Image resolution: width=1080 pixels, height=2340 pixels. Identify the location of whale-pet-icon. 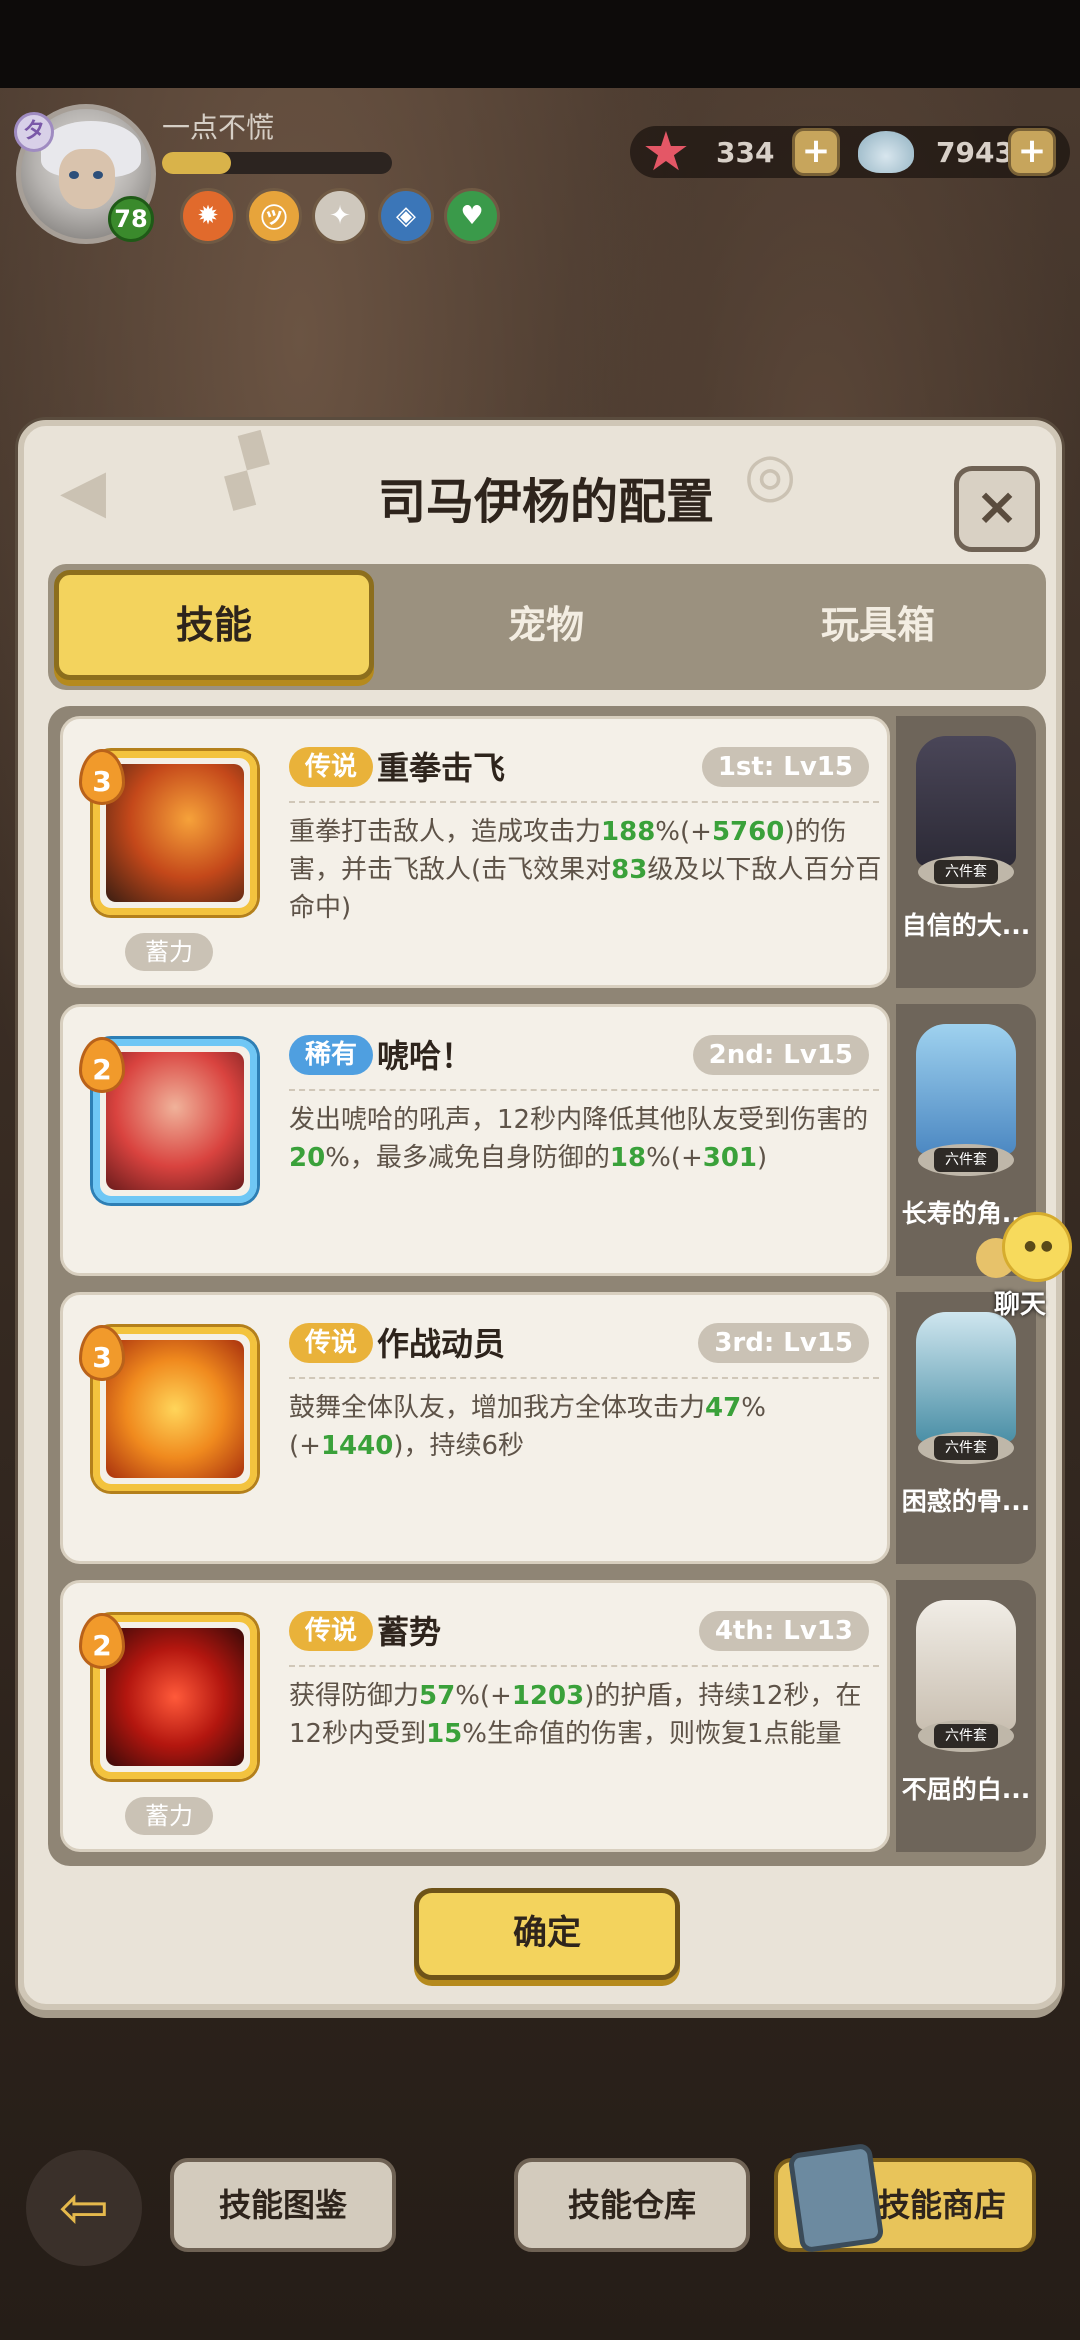
(966, 1089).